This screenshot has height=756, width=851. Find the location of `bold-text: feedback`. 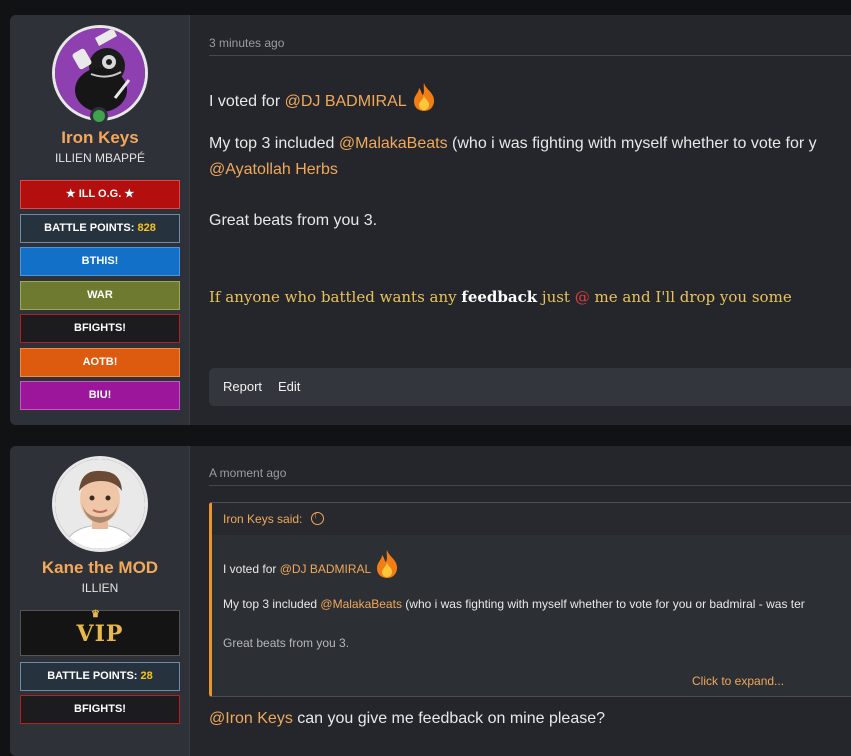

bold-text: feedback is located at coordinates (499, 297).